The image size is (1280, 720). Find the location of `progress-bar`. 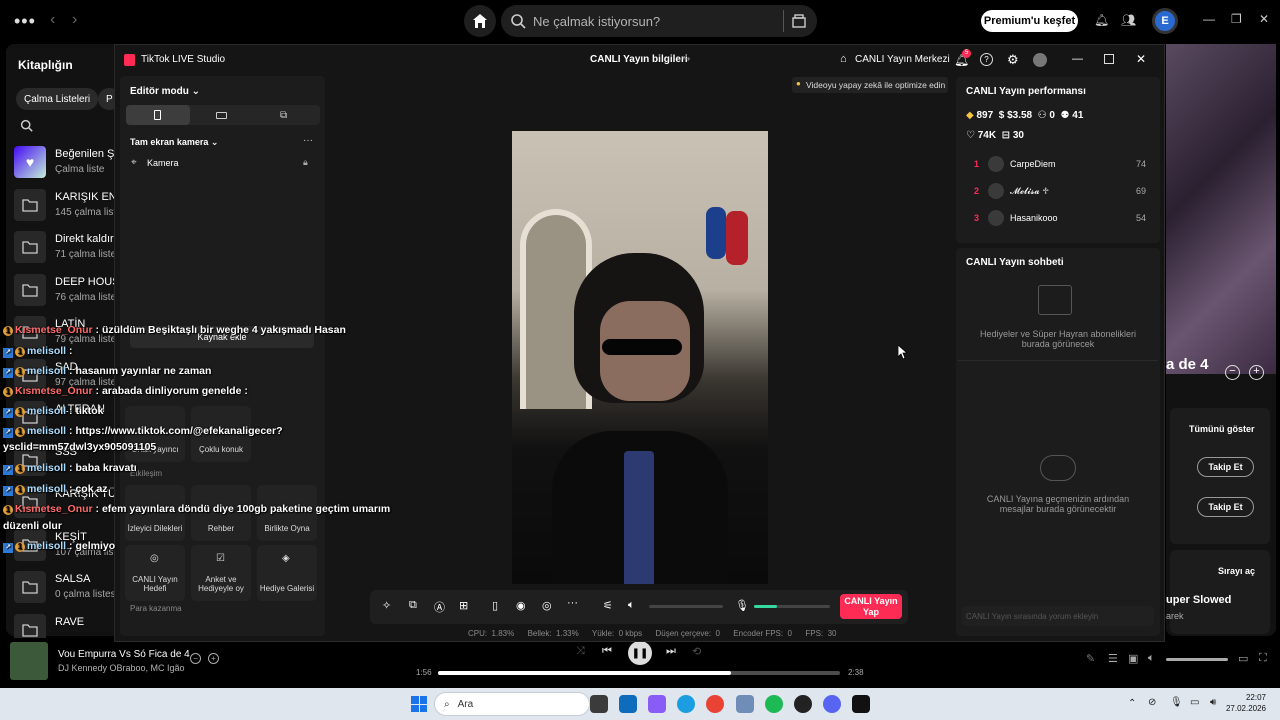

progress-bar is located at coordinates (639, 673).